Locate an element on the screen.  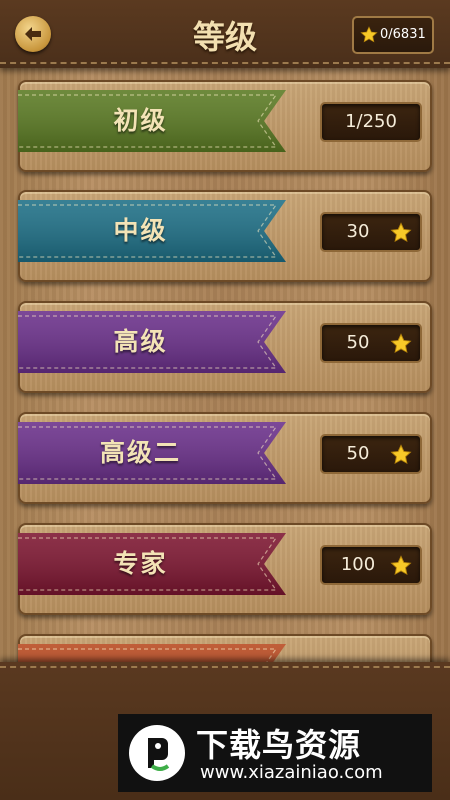
level-requirement: 30 is located at coordinates (371, 232).